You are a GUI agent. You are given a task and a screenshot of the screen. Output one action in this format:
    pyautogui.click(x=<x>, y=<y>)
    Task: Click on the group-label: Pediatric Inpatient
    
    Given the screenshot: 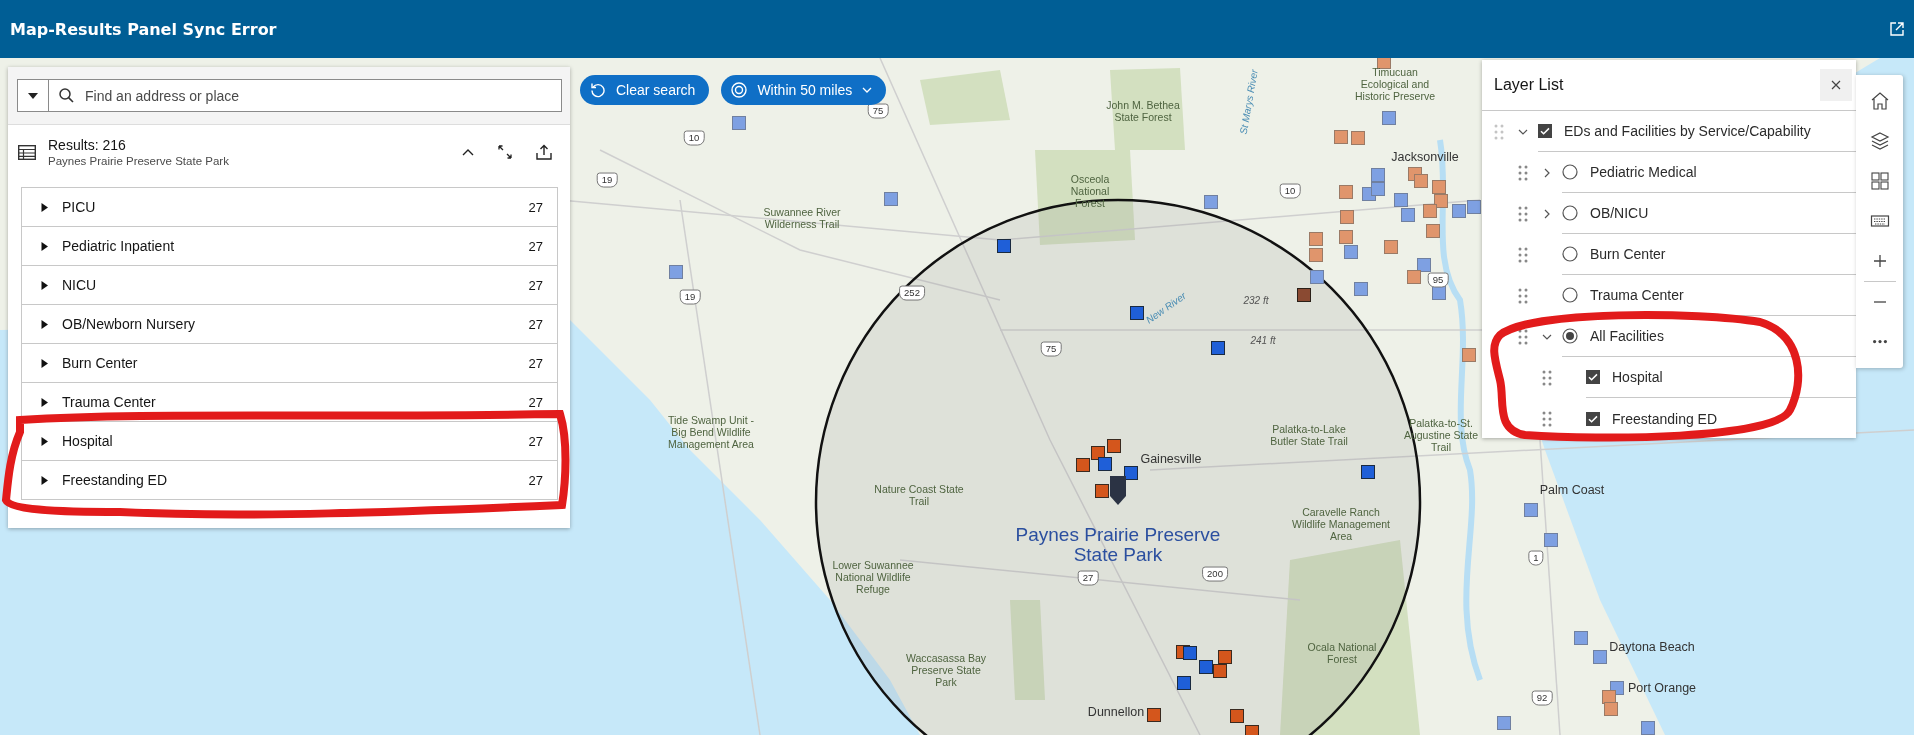 What is the action you would take?
    pyautogui.click(x=119, y=246)
    